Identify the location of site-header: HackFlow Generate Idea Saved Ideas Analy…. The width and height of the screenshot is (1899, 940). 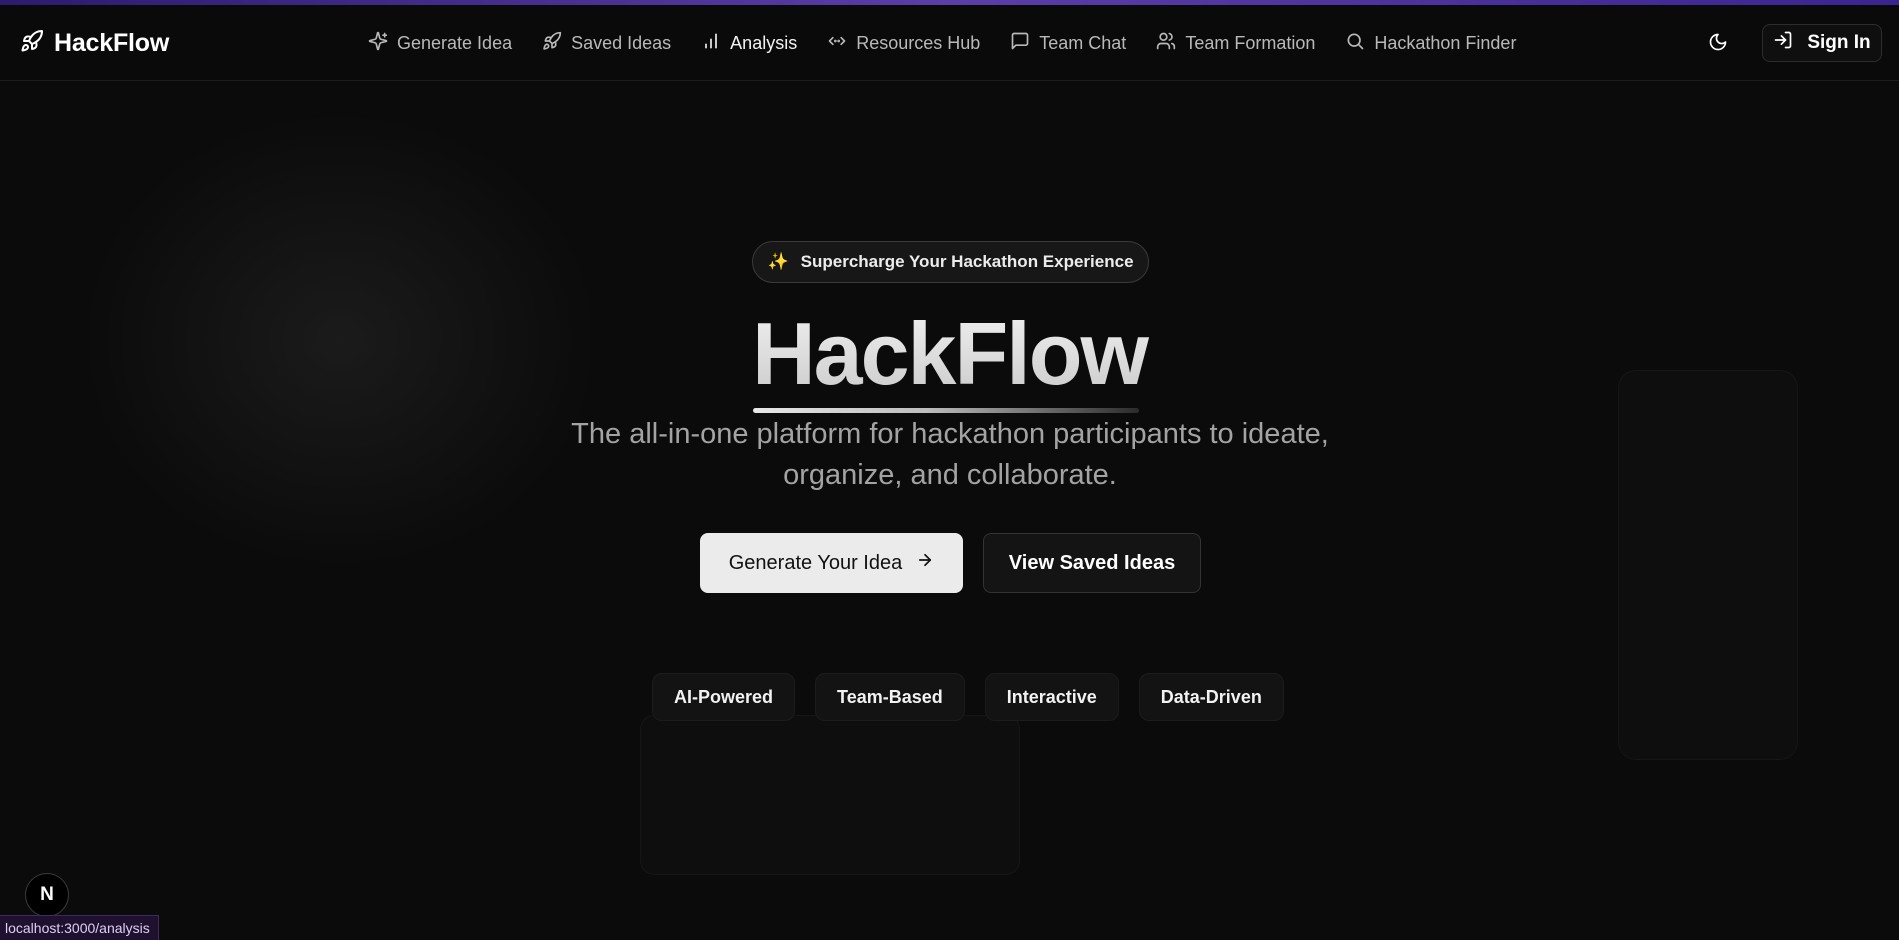
(949, 43).